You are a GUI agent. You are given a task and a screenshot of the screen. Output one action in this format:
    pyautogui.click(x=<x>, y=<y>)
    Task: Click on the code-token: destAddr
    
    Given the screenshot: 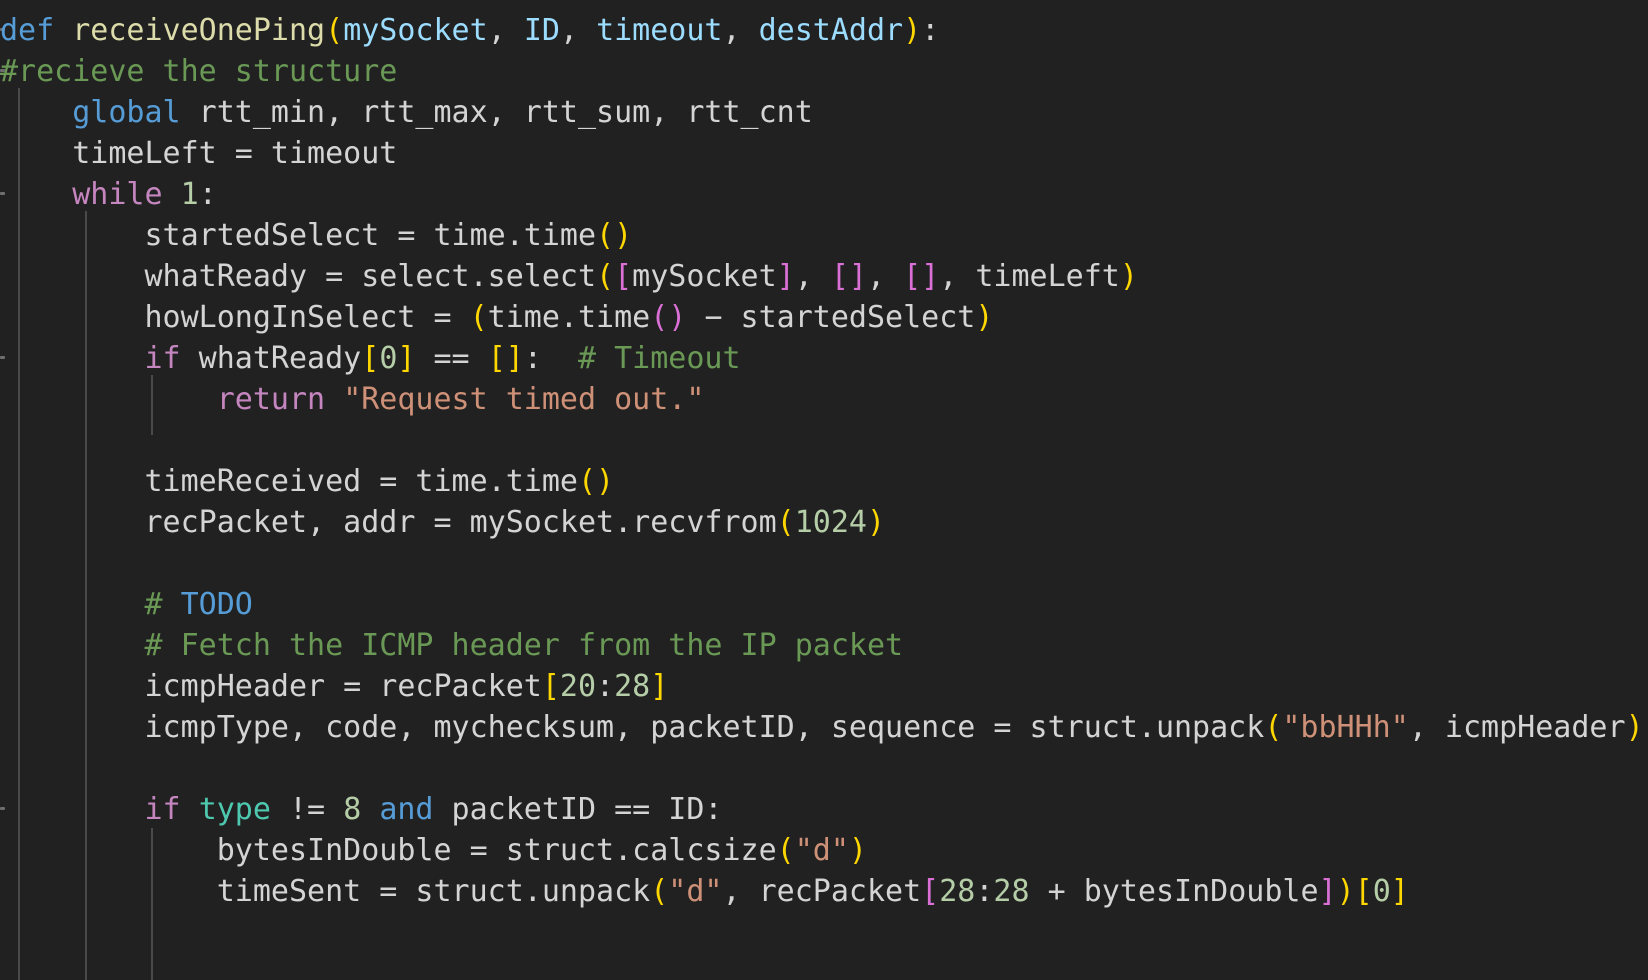 What is the action you would take?
    pyautogui.click(x=831, y=30)
    